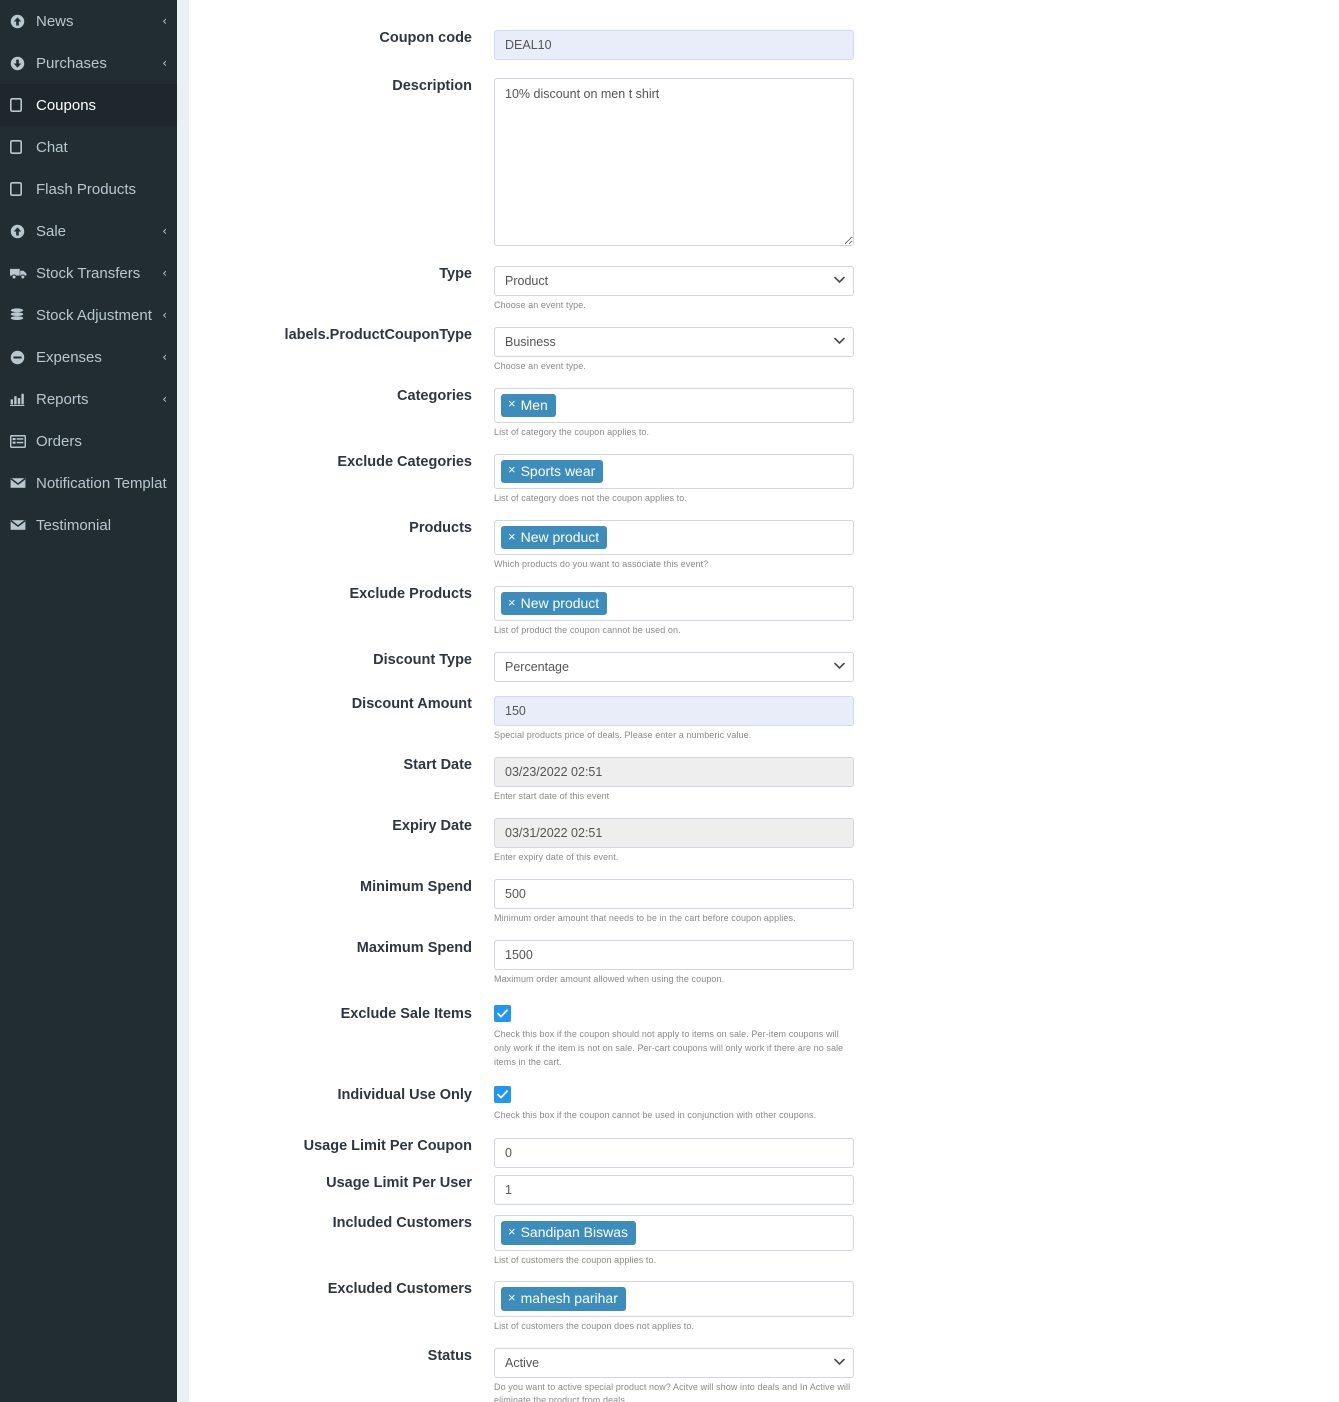  I want to click on status-select, so click(674, 1362).